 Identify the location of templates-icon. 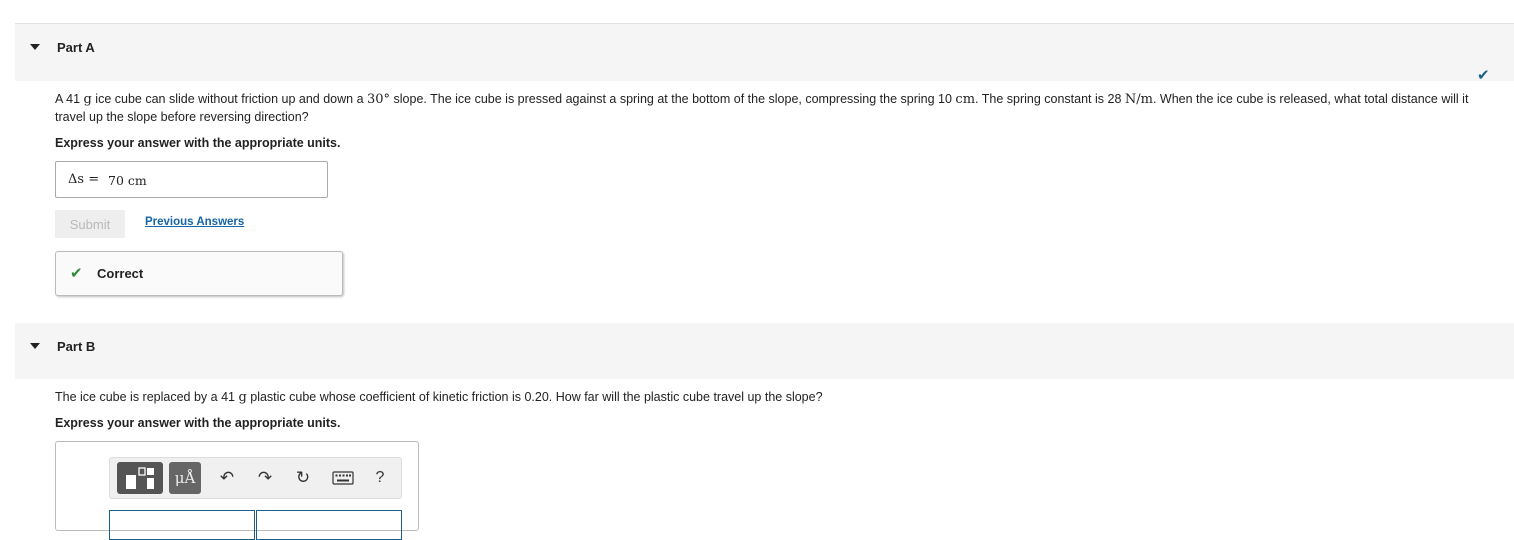
(140, 478).